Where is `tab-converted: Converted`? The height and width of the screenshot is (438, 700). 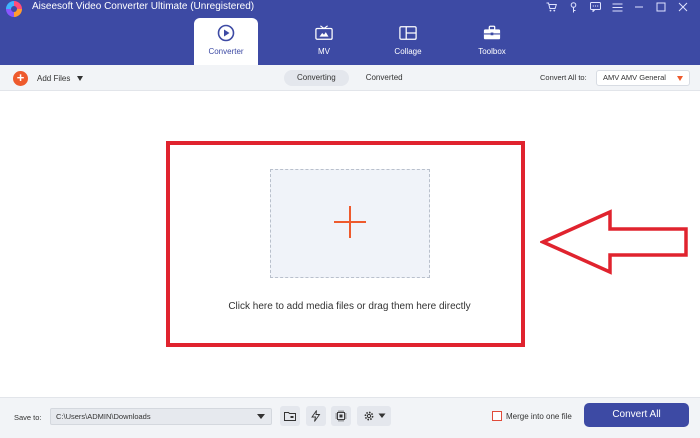
tab-converted: Converted is located at coordinates (384, 78).